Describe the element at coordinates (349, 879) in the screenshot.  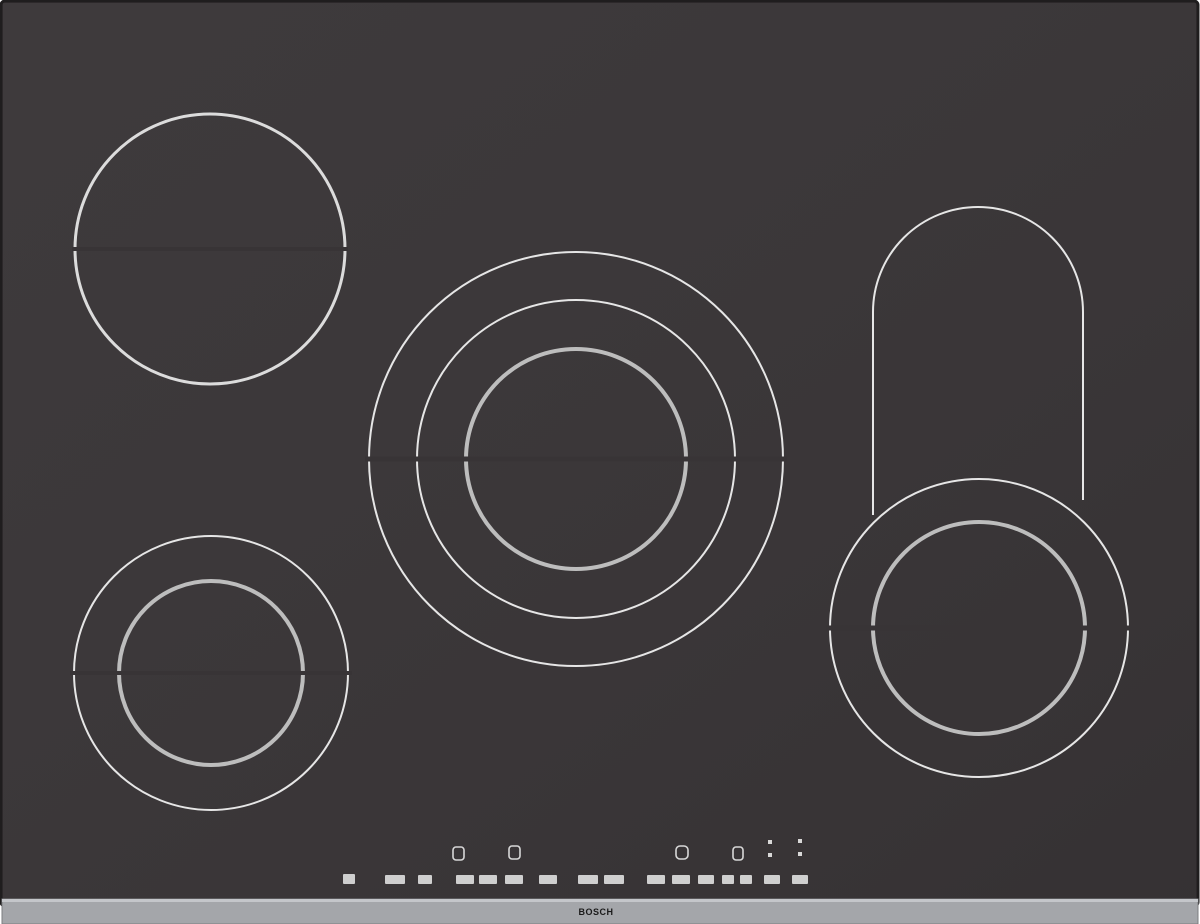
I see `power-key-minus` at that location.